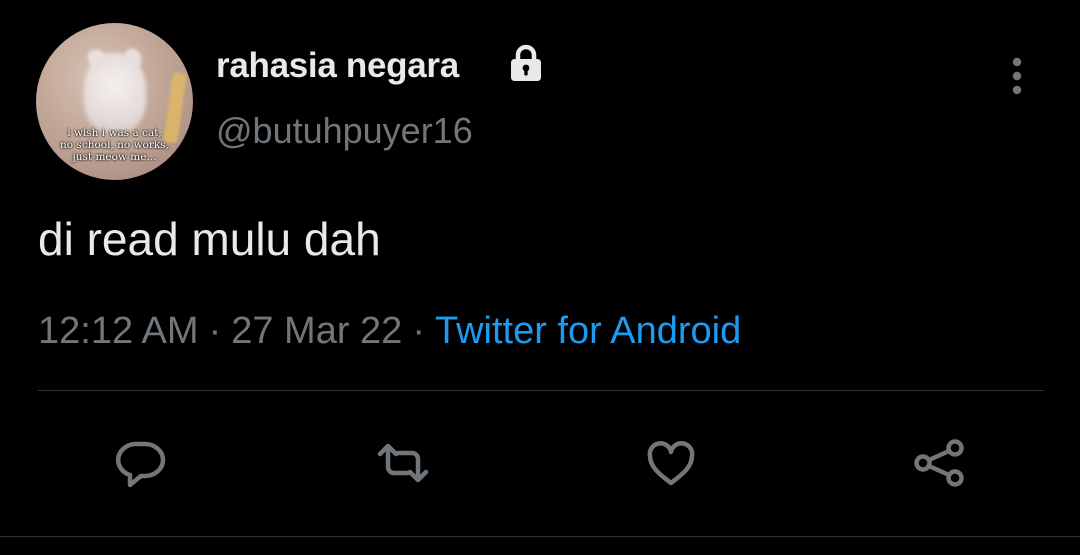 The image size is (1080, 555). I want to click on avatar-cat-image, so click(115, 93).